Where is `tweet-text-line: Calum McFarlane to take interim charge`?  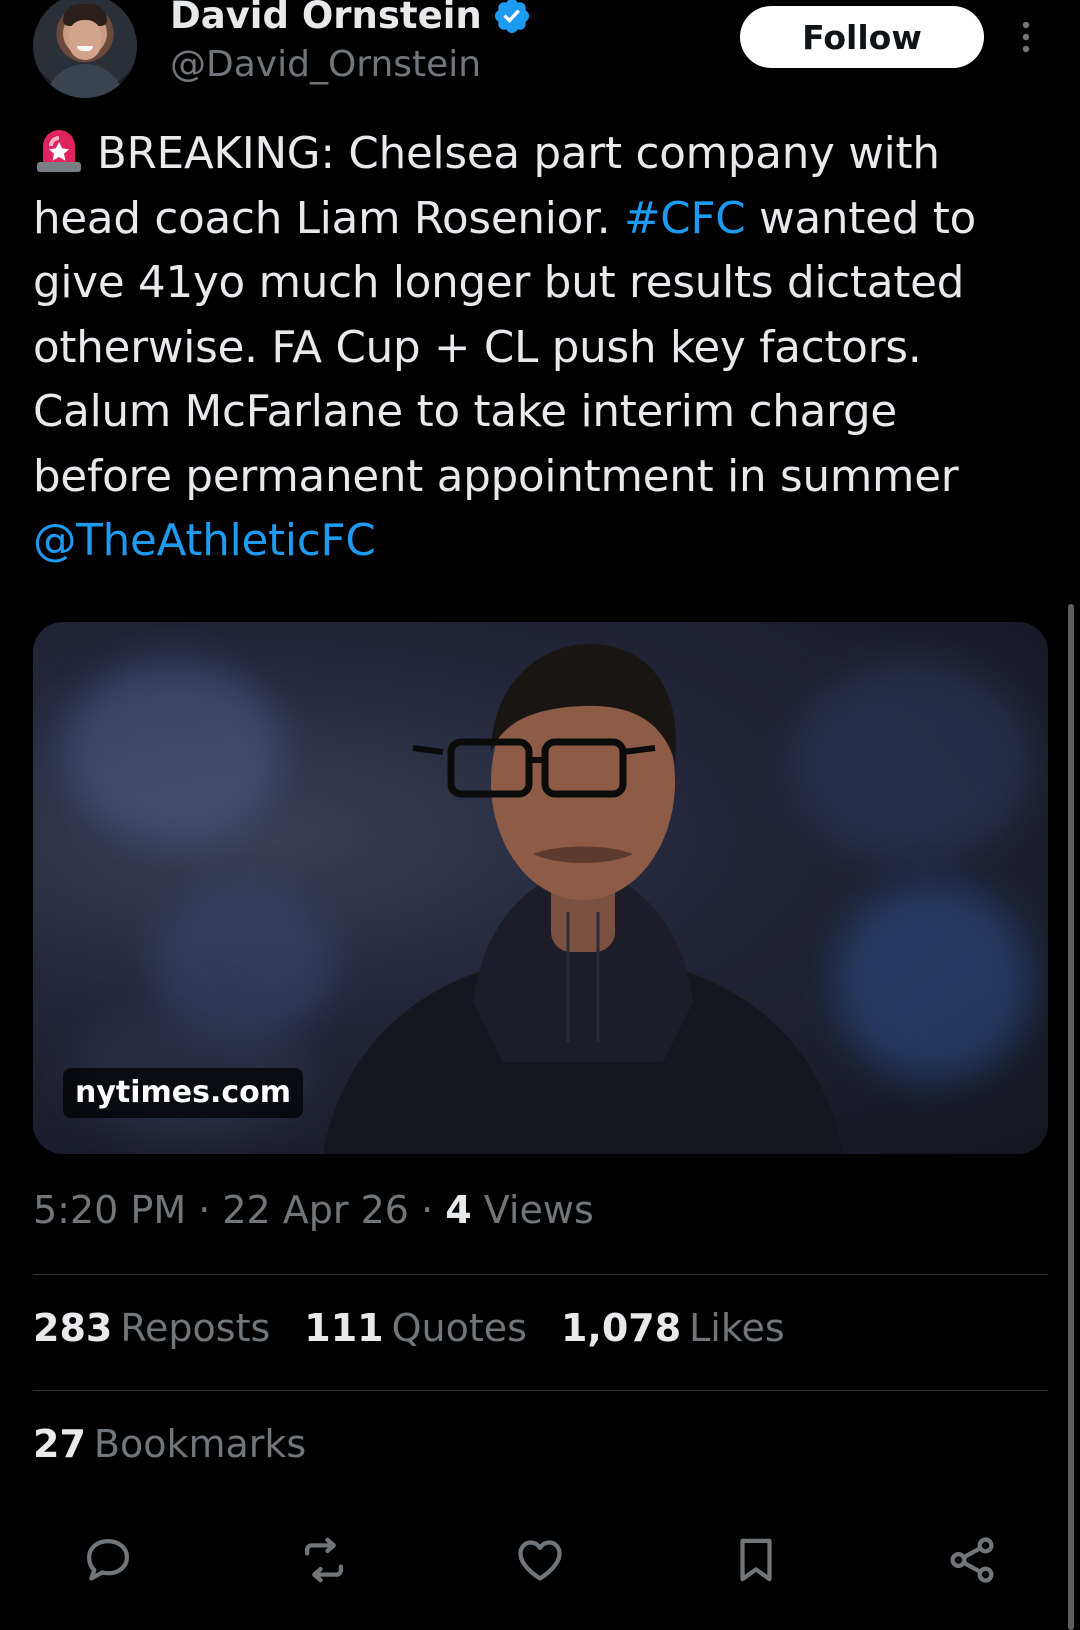 tweet-text-line: Calum McFarlane to take interim charge is located at coordinates (538, 412).